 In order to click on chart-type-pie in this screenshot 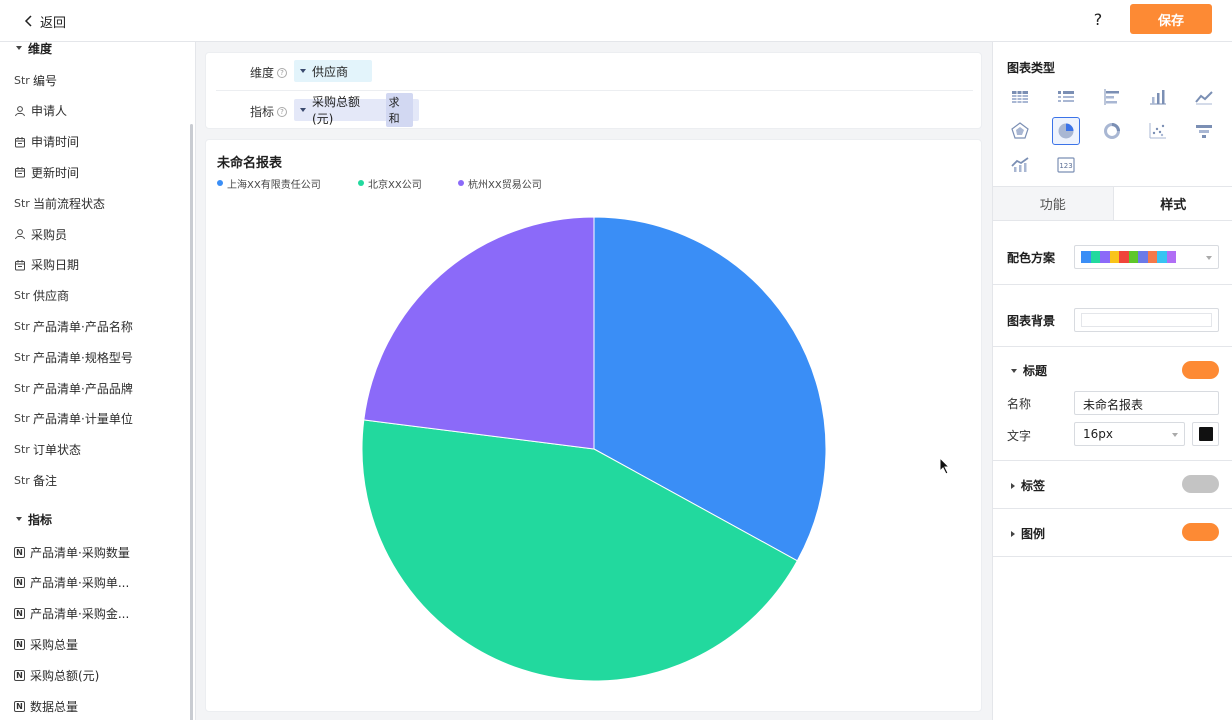, I will do `click(1066, 131)`.